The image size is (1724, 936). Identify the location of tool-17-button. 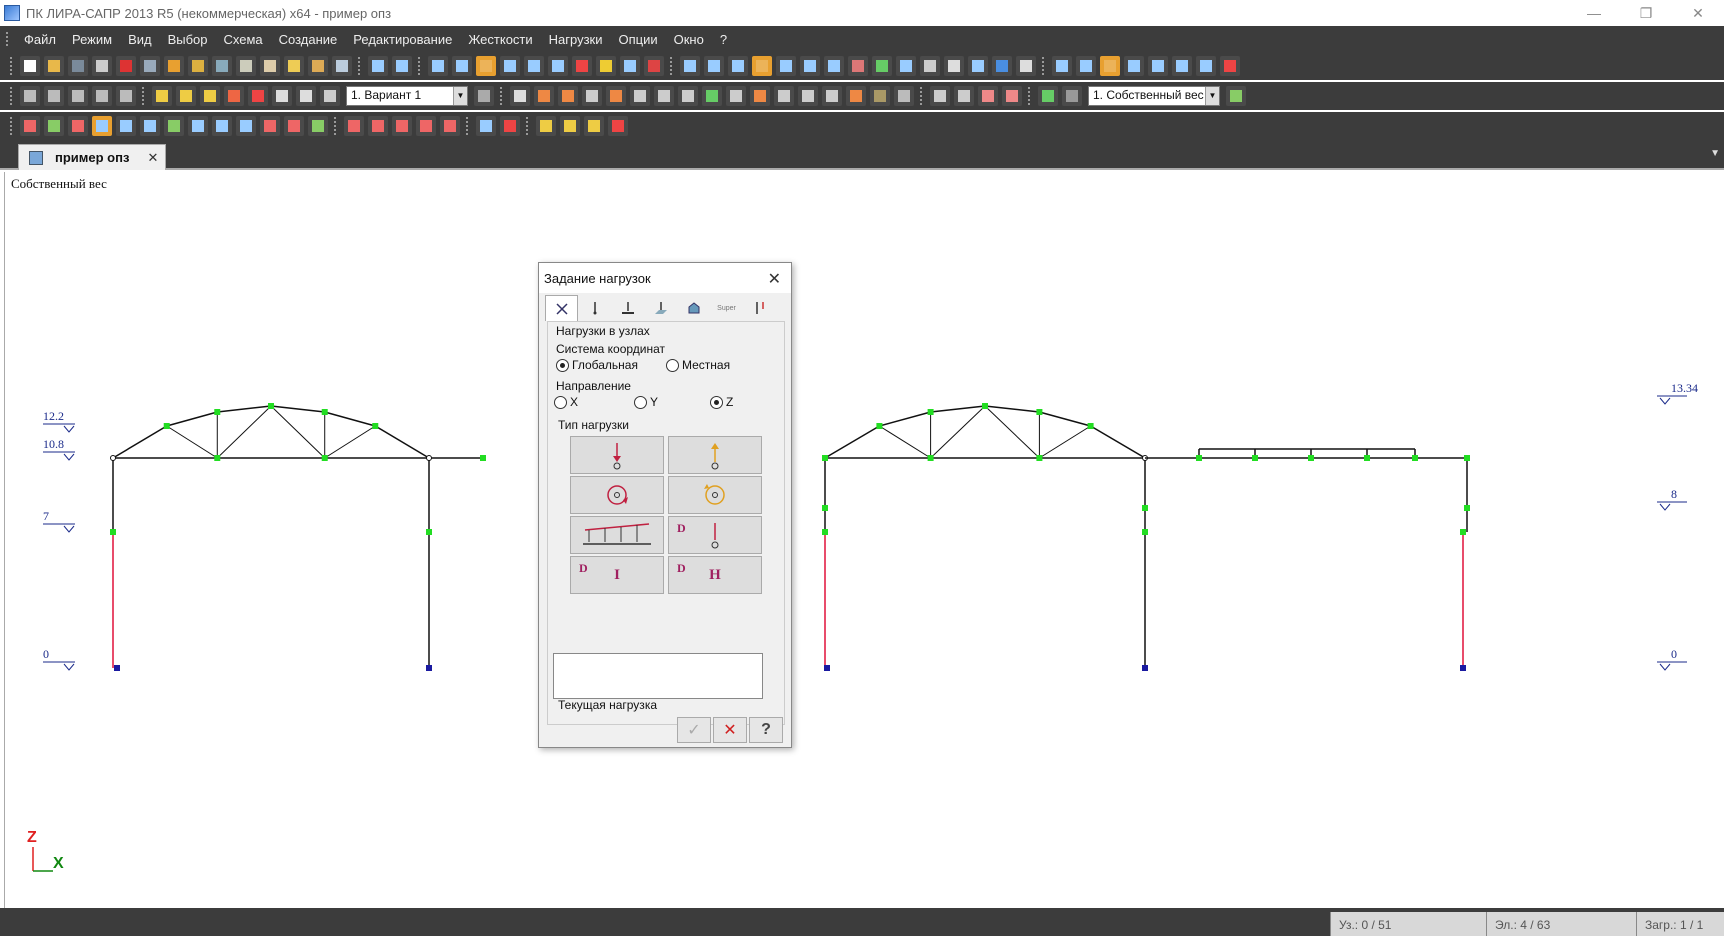
(880, 96).